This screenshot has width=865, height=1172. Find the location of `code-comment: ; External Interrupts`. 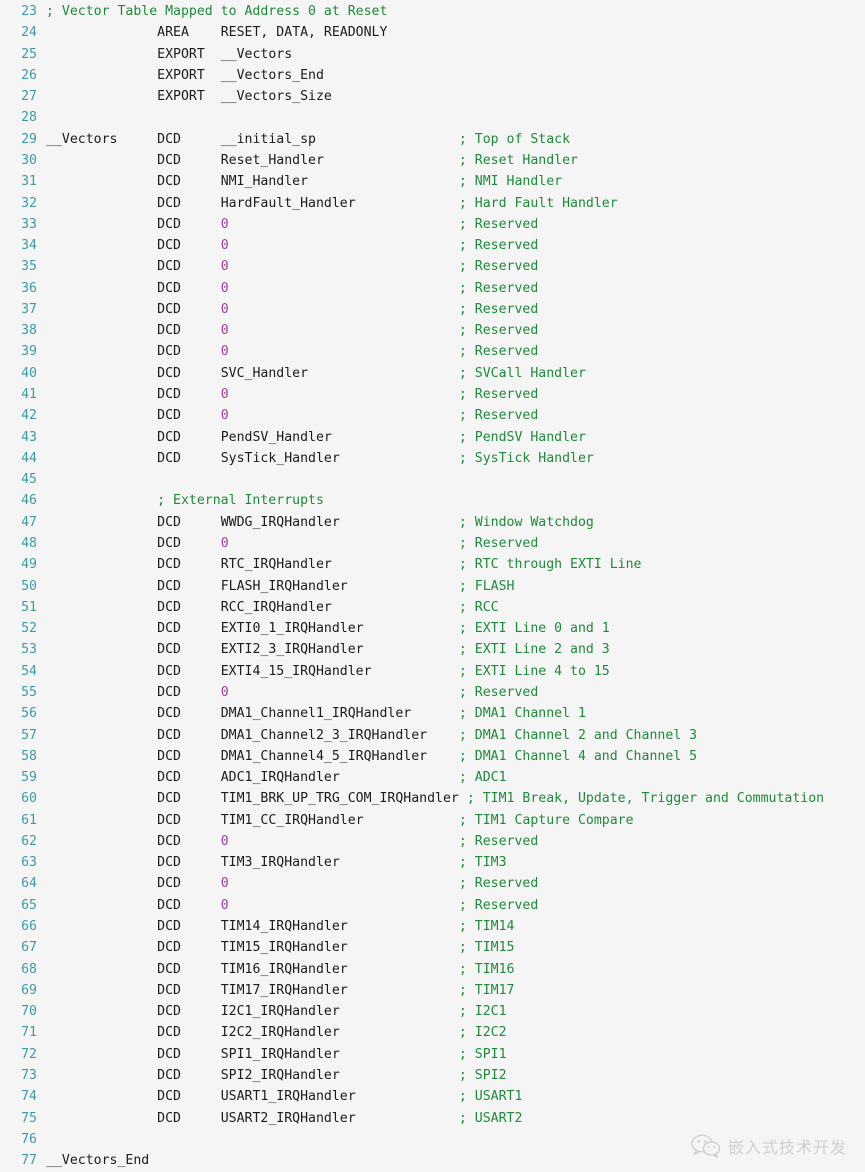

code-comment: ; External Interrupts is located at coordinates (240, 501).